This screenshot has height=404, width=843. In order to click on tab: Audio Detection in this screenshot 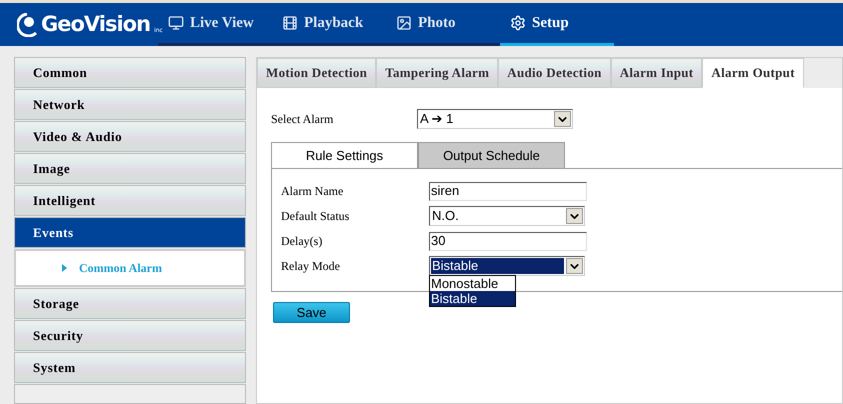, I will do `click(554, 73)`.